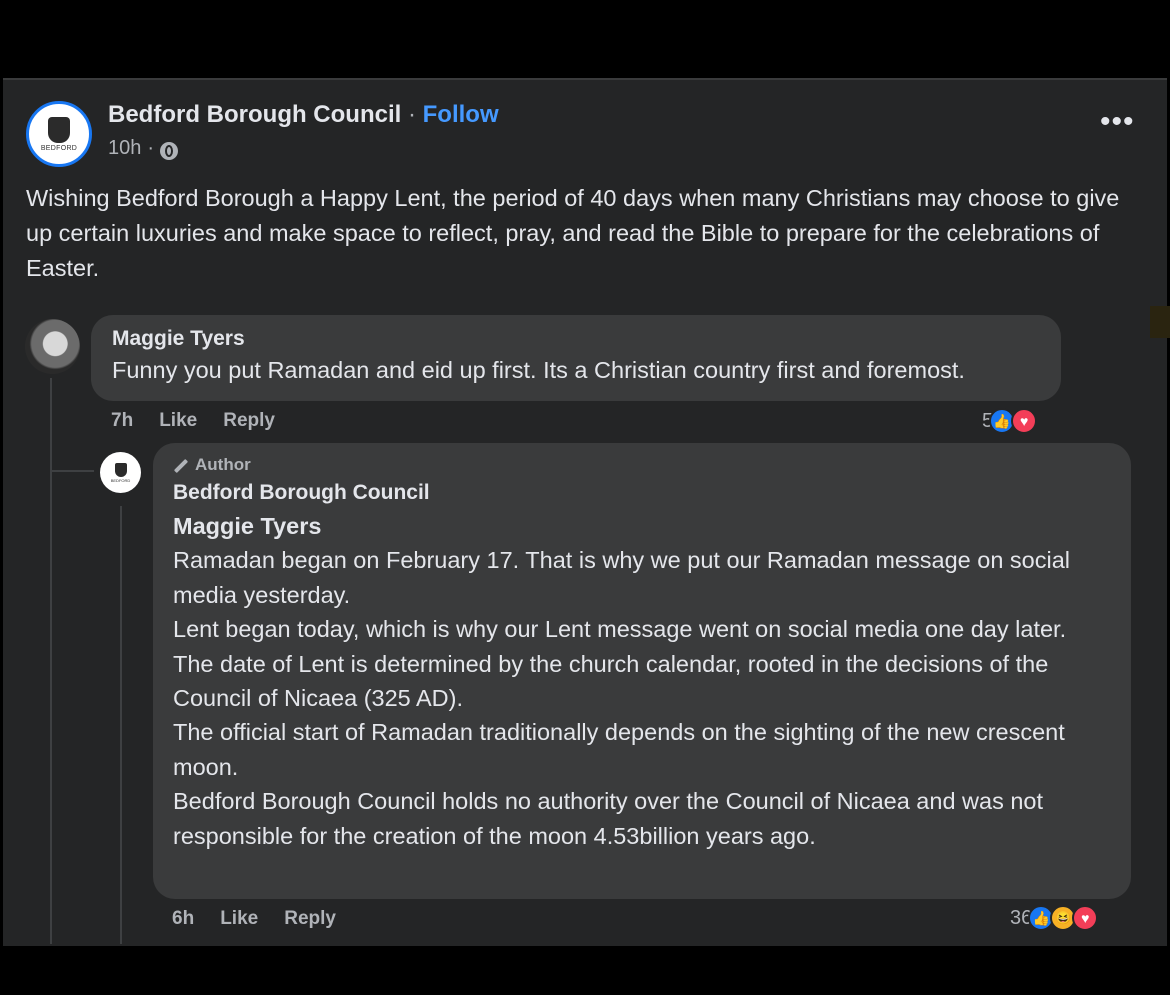  Describe the element at coordinates (1117, 122) in the screenshot. I see `more-options-icon: •••` at that location.